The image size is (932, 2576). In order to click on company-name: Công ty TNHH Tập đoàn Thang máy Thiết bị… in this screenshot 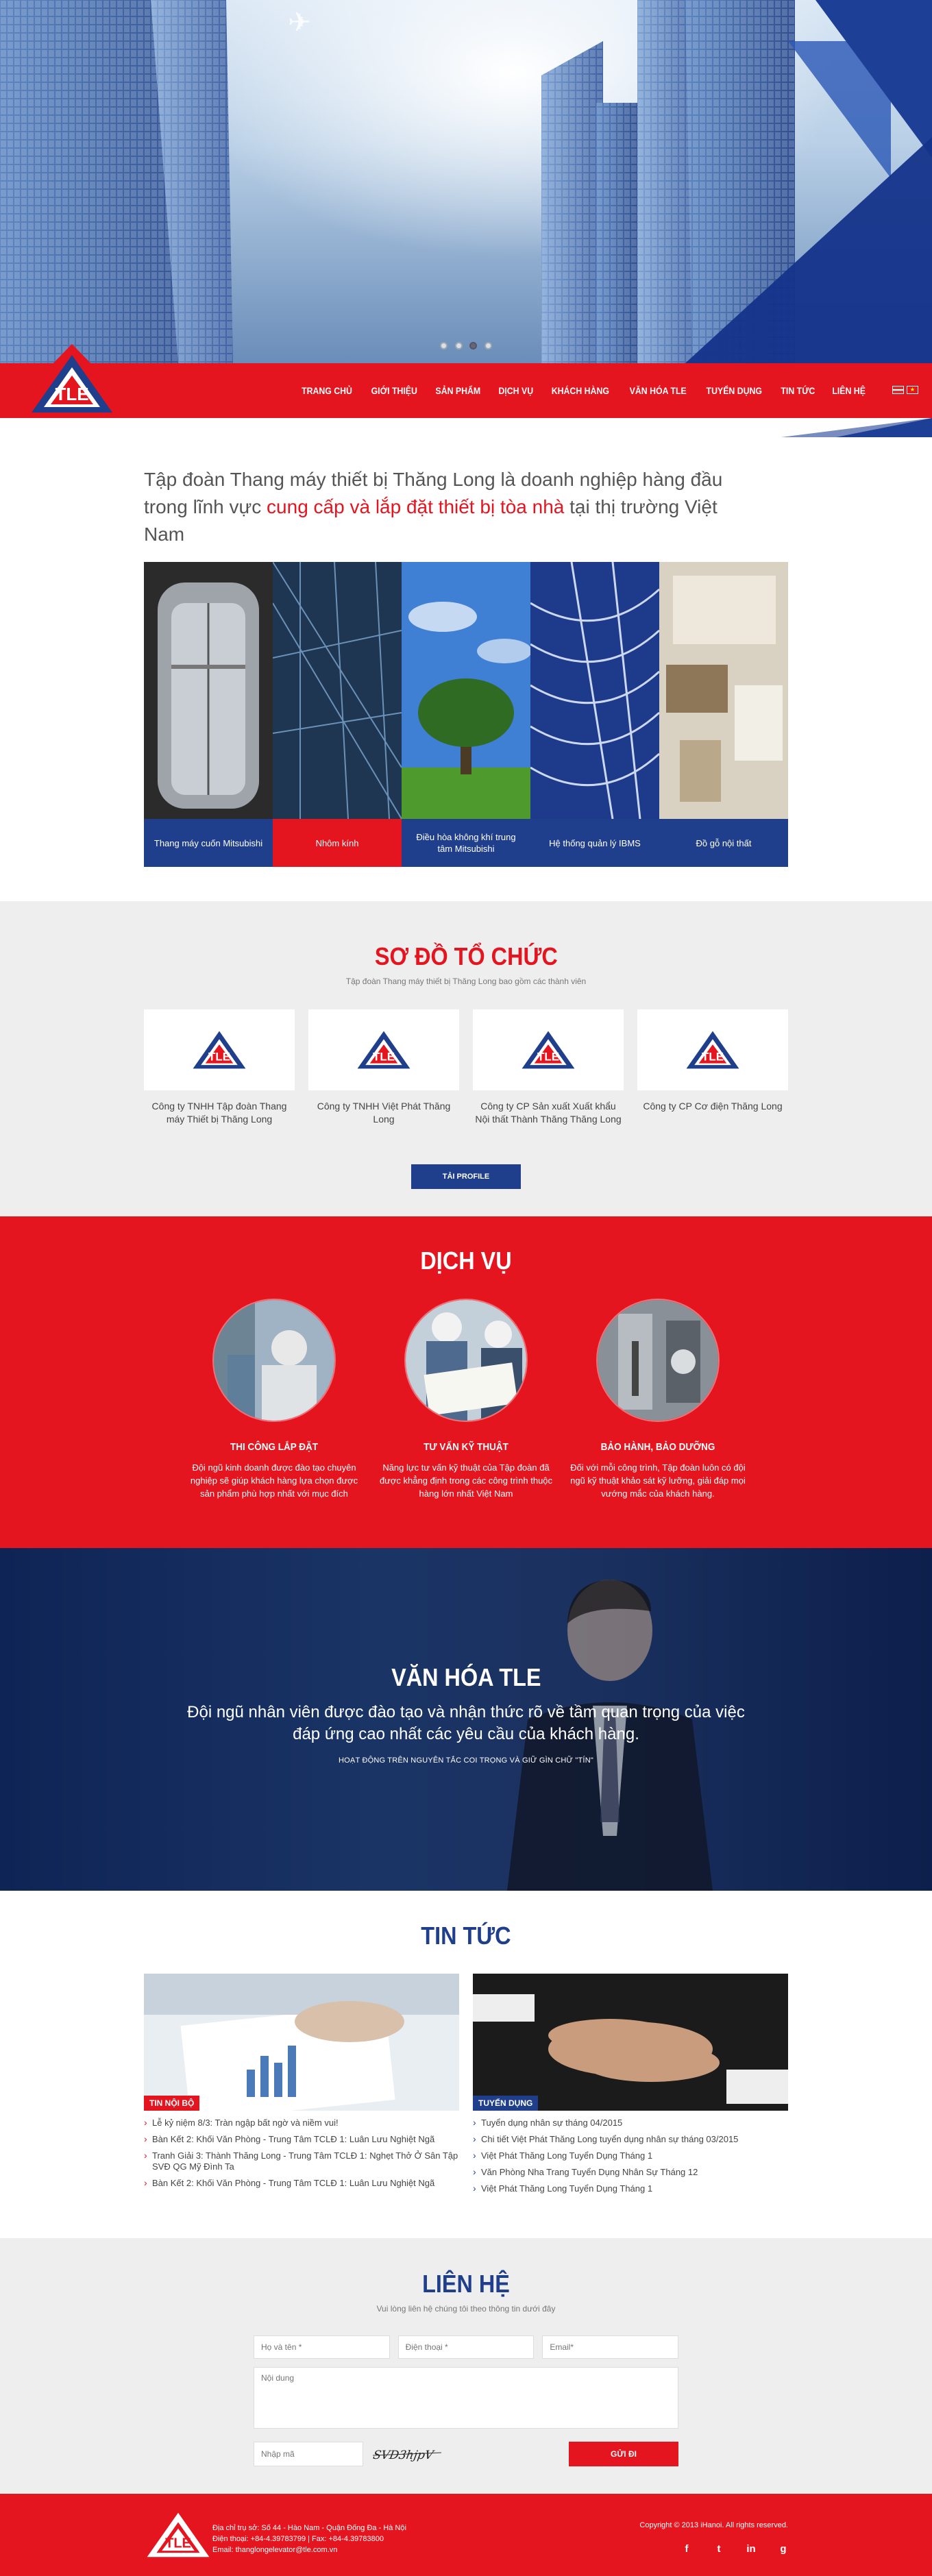, I will do `click(219, 1113)`.